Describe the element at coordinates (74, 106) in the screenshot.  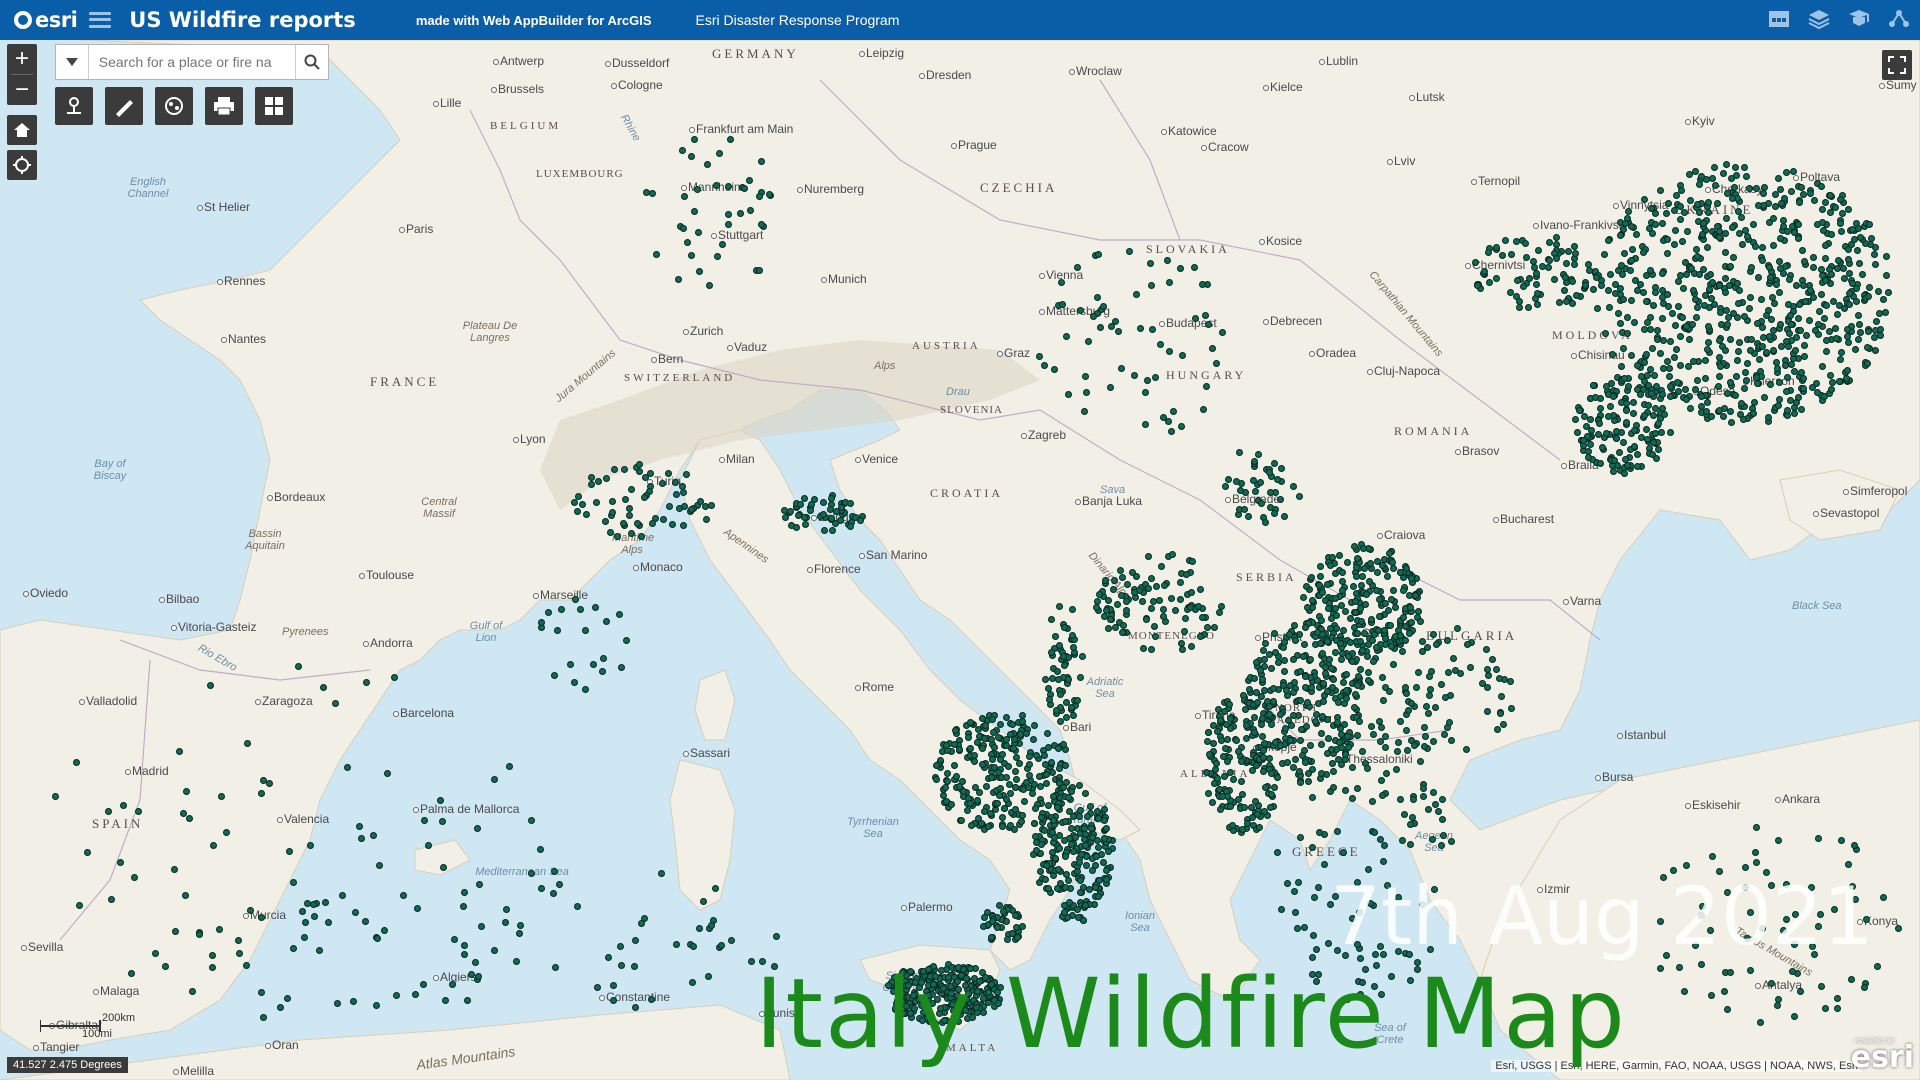
I see `directions-button` at that location.